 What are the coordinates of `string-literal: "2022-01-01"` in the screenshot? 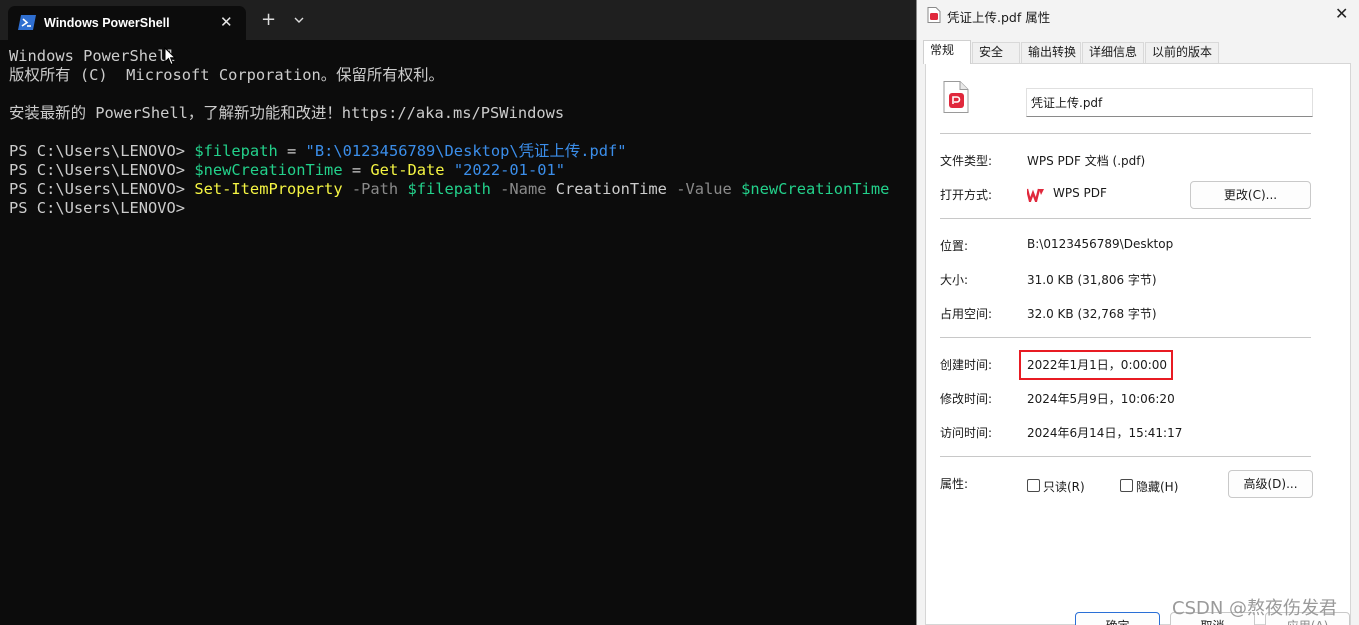 It's located at (505, 170).